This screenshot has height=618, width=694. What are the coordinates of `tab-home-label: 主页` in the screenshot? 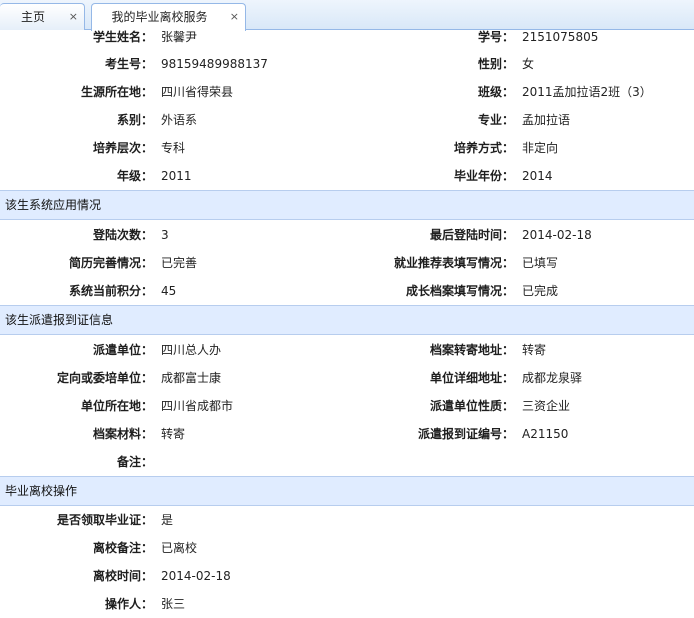 It's located at (32, 17).